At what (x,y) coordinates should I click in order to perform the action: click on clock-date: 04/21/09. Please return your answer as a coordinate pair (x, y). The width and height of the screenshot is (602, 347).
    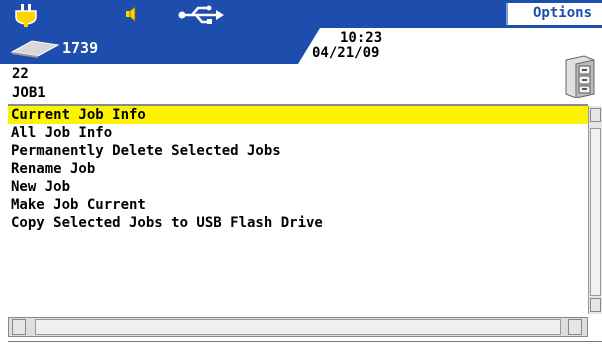
    Looking at the image, I should click on (346, 53).